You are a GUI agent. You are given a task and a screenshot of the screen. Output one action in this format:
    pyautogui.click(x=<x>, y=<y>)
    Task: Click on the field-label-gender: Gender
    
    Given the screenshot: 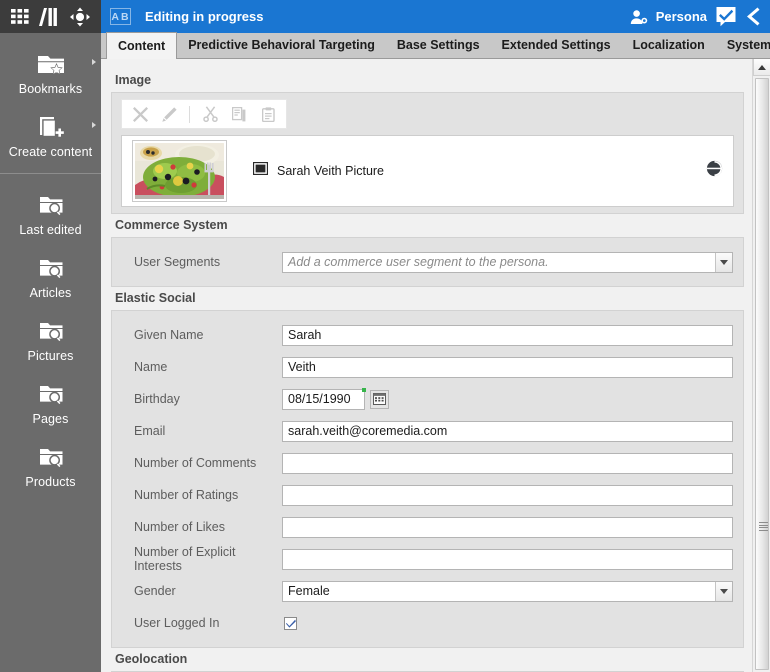 What is the action you would take?
    pyautogui.click(x=155, y=591)
    